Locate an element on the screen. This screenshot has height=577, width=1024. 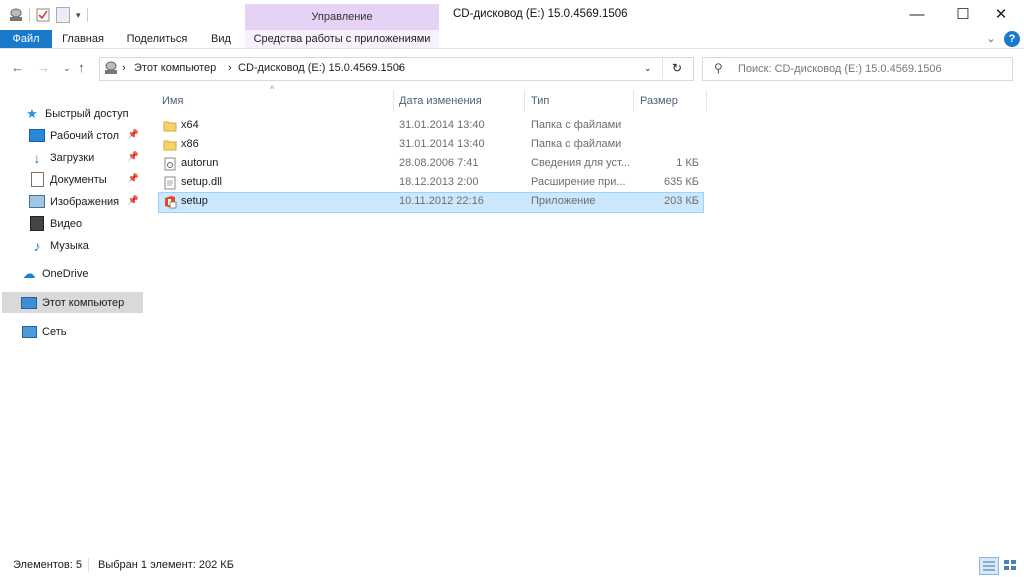
music-icon: ♪ is located at coordinates (37, 245).